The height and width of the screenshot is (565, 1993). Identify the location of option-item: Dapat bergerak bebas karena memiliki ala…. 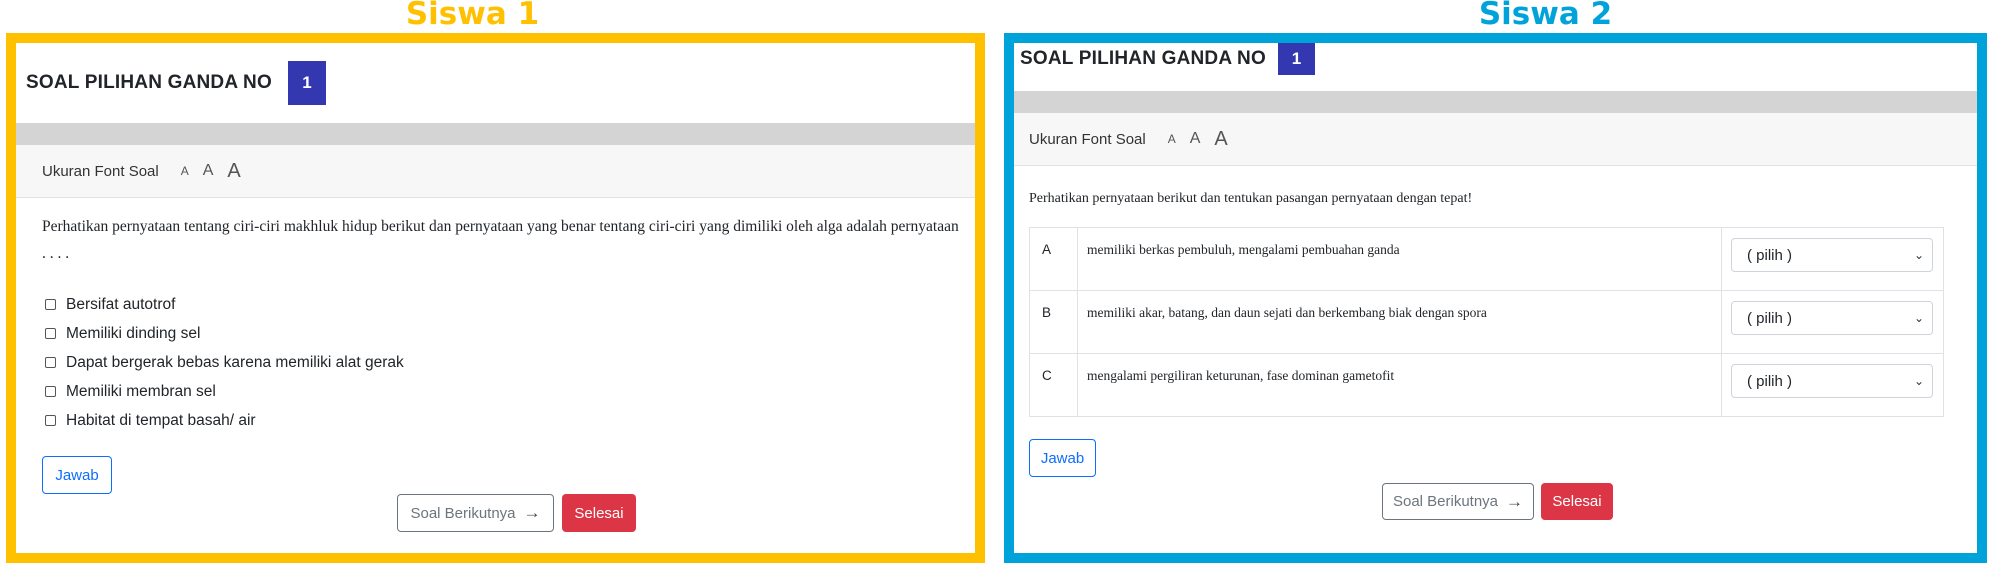
(224, 362).